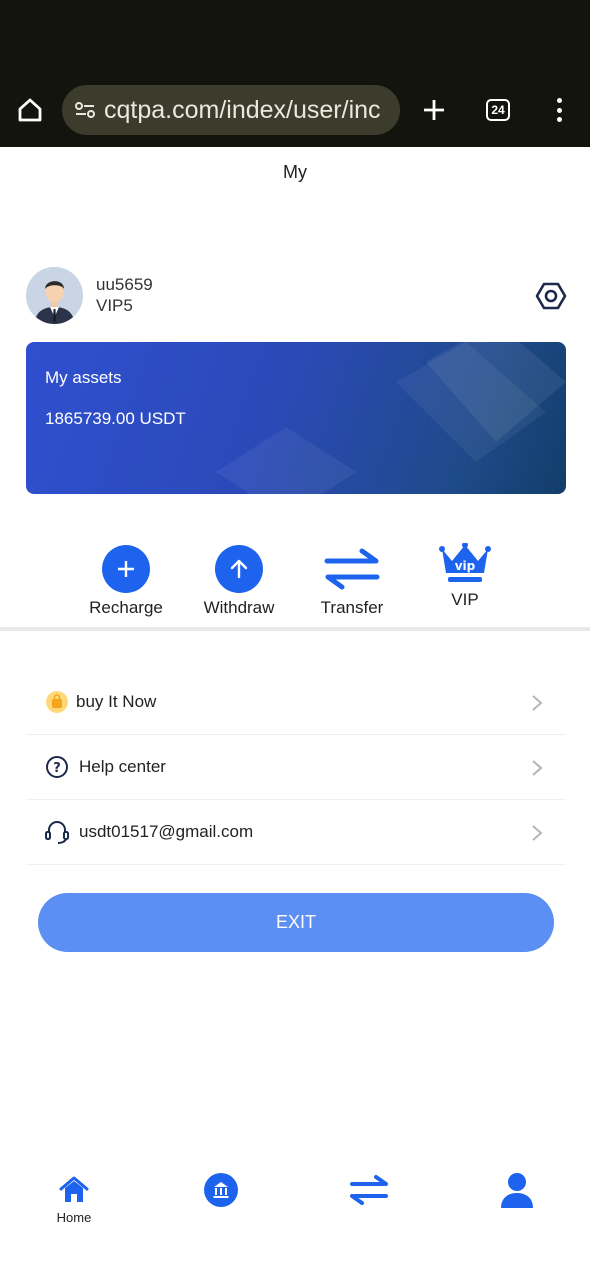 The width and height of the screenshot is (590, 1280). Describe the element at coordinates (352, 607) in the screenshot. I see `transfer-label: Transfer` at that location.